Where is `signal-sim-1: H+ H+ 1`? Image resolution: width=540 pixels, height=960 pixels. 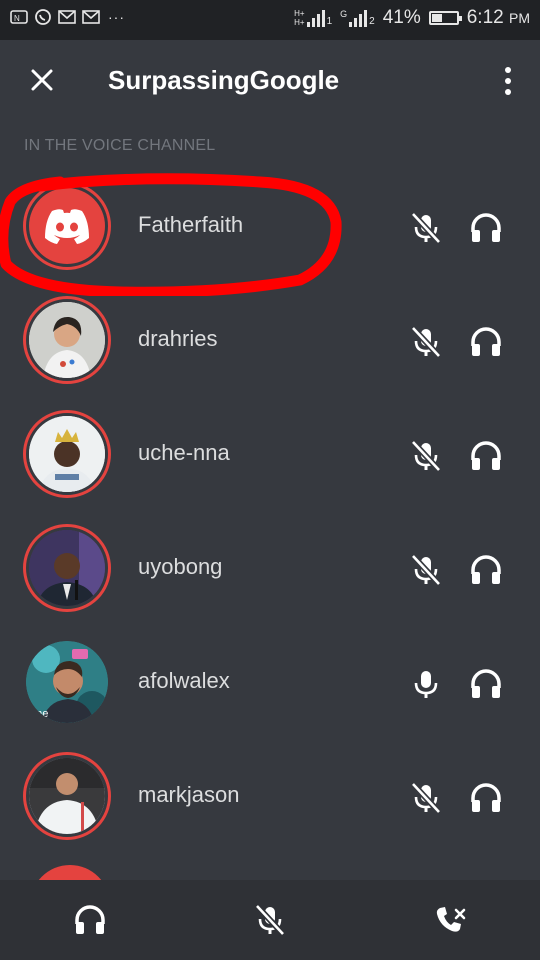
signal-sim-1: H+ H+ 1 is located at coordinates (313, 18).